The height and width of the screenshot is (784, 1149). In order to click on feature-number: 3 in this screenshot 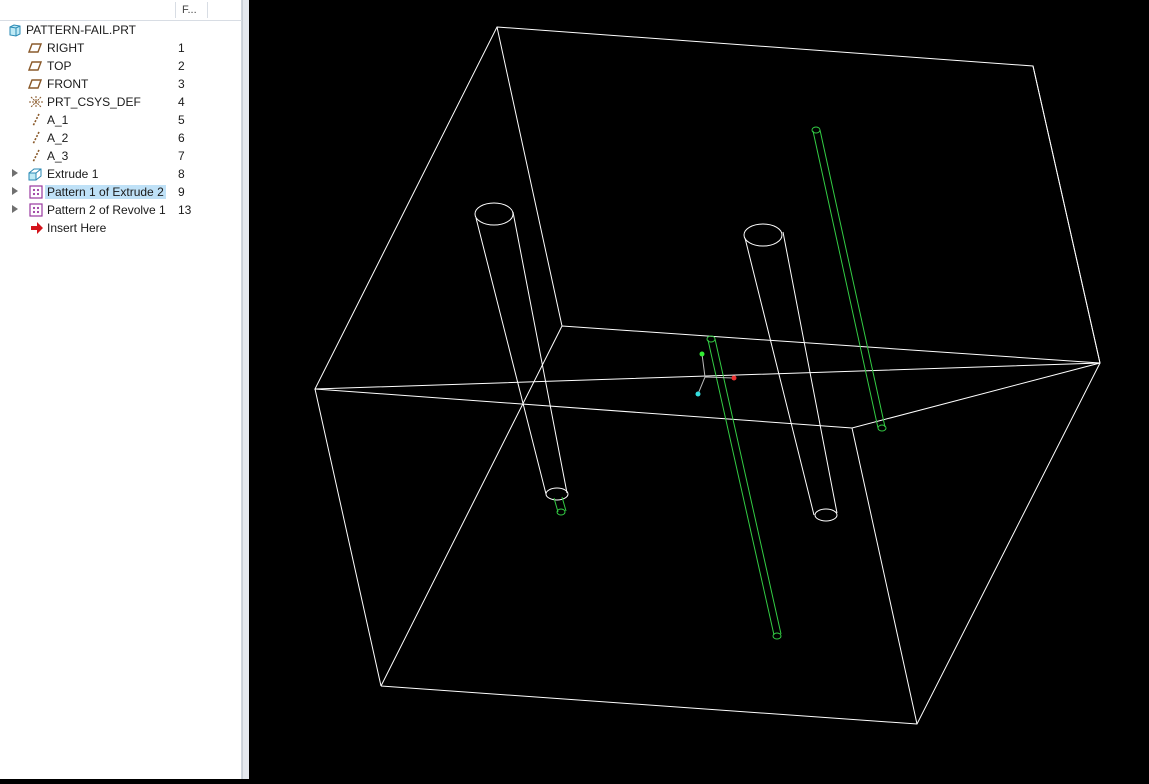, I will do `click(181, 84)`.